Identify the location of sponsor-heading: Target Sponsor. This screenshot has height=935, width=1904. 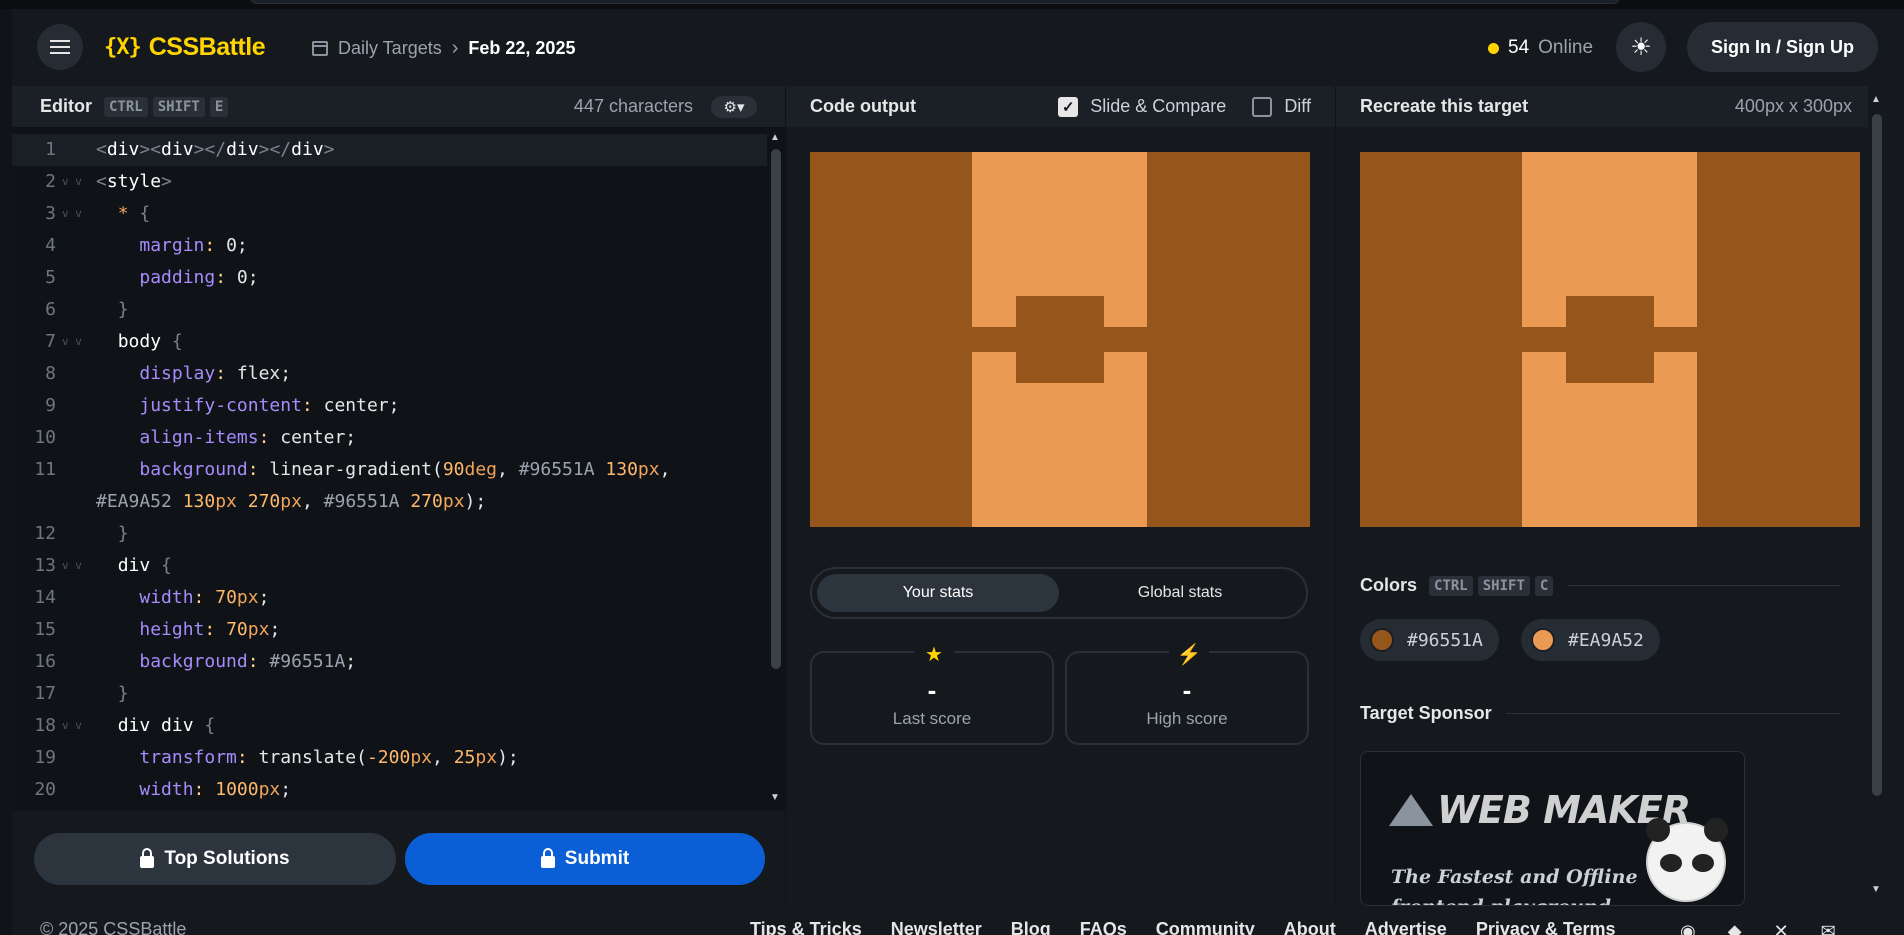
(1600, 713).